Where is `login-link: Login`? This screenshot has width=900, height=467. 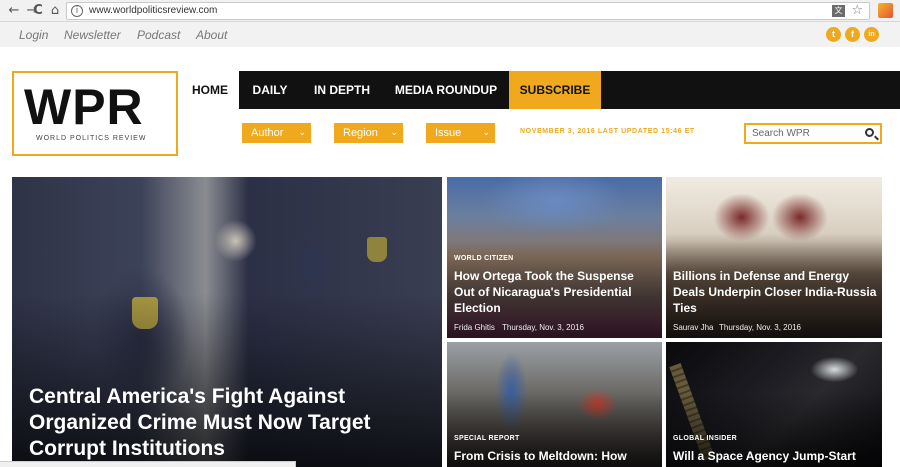 login-link: Login is located at coordinates (33, 35).